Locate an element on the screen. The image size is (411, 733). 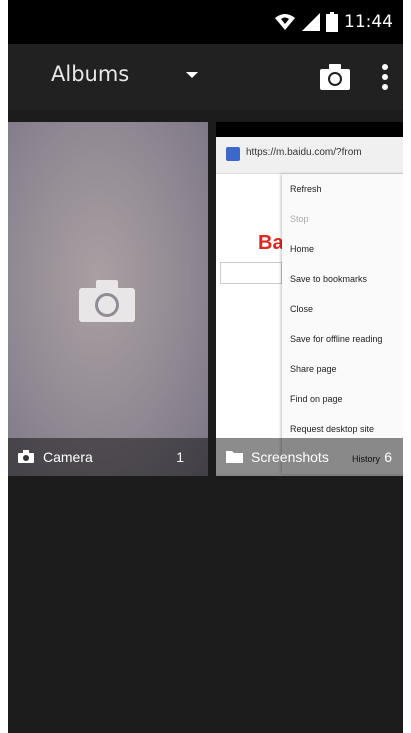
album-name-screenshots: Screenshots is located at coordinates (290, 457).